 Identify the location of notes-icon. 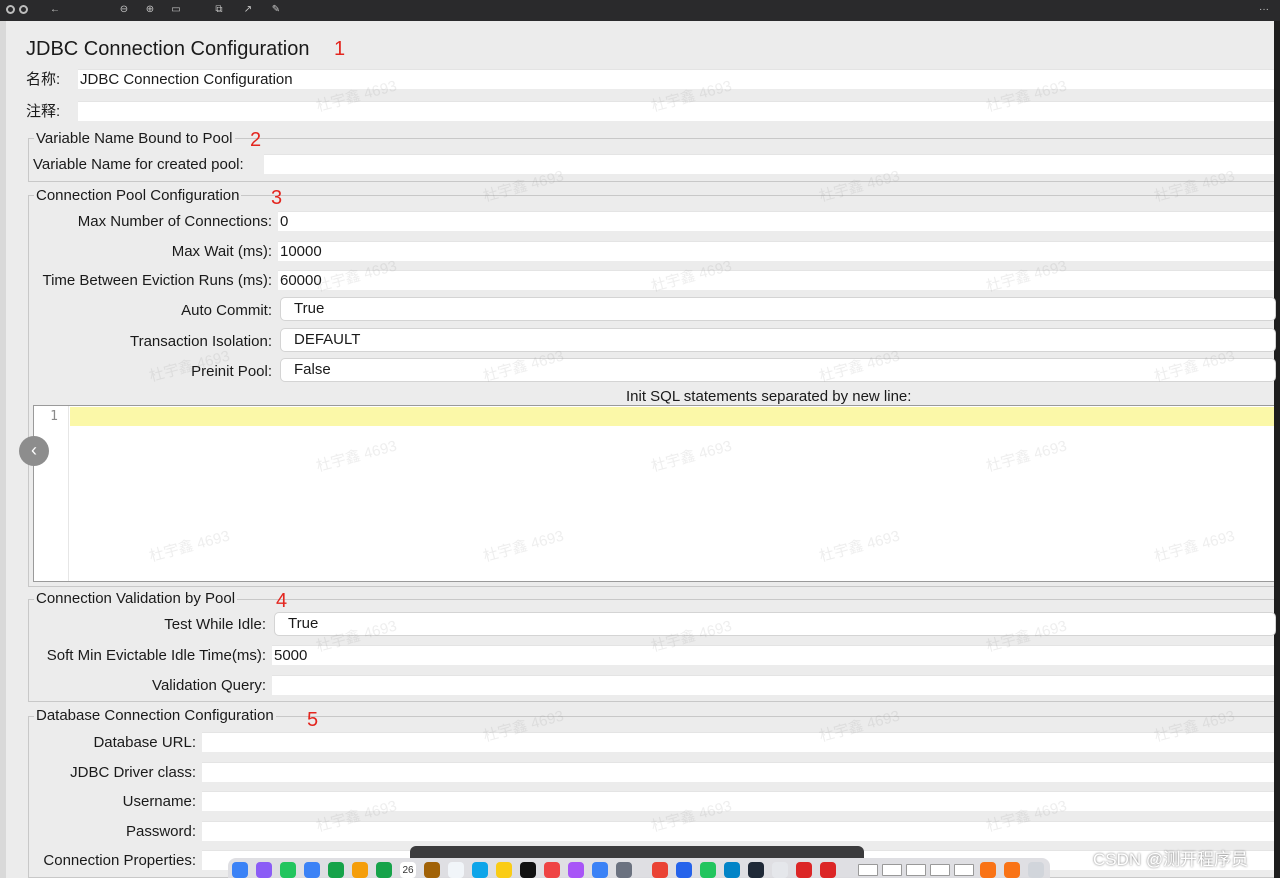
(504, 870).